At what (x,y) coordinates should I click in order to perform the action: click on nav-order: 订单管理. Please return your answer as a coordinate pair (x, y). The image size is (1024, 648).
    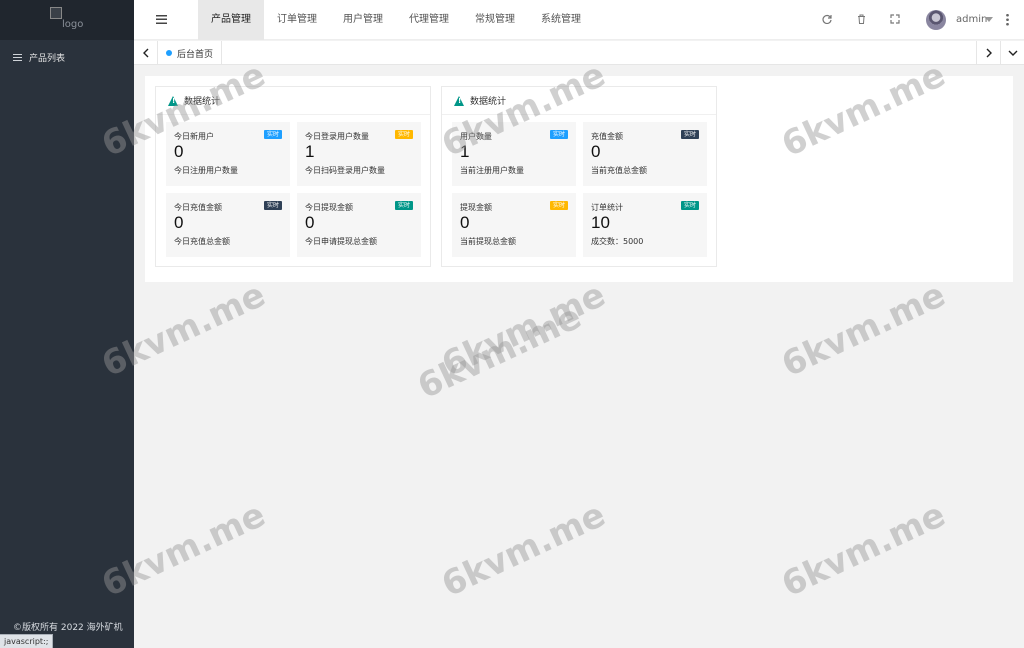
    Looking at the image, I should click on (297, 20).